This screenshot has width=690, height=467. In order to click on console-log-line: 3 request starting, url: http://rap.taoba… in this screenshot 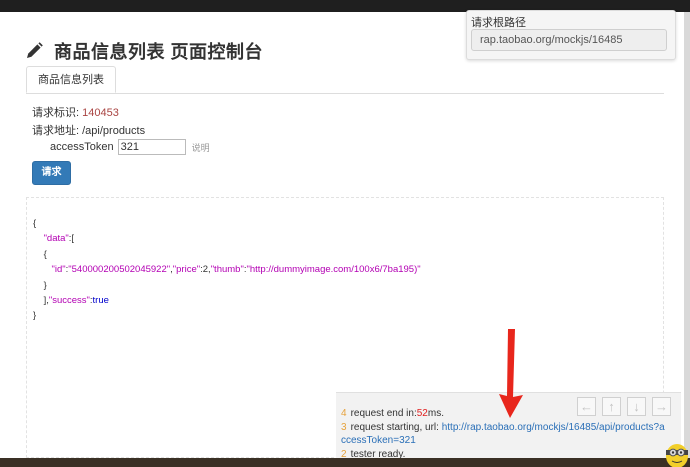, I will do `click(503, 427)`.